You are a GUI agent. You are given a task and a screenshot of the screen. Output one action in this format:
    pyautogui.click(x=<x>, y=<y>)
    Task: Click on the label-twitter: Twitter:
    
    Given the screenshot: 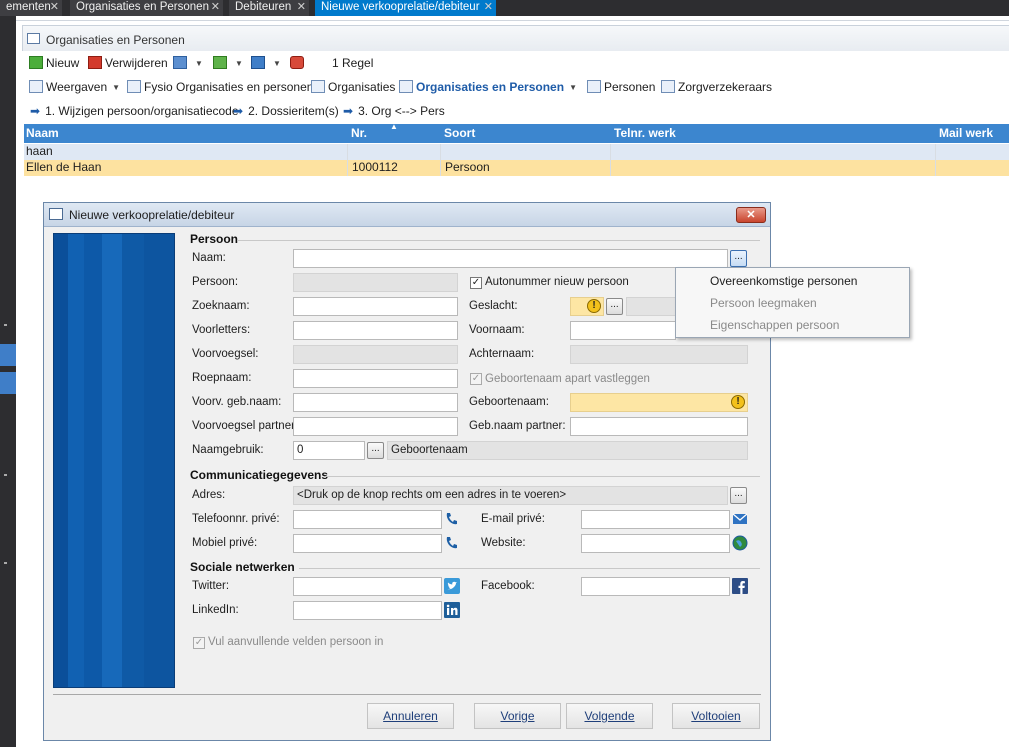 What is the action you would take?
    pyautogui.click(x=211, y=586)
    